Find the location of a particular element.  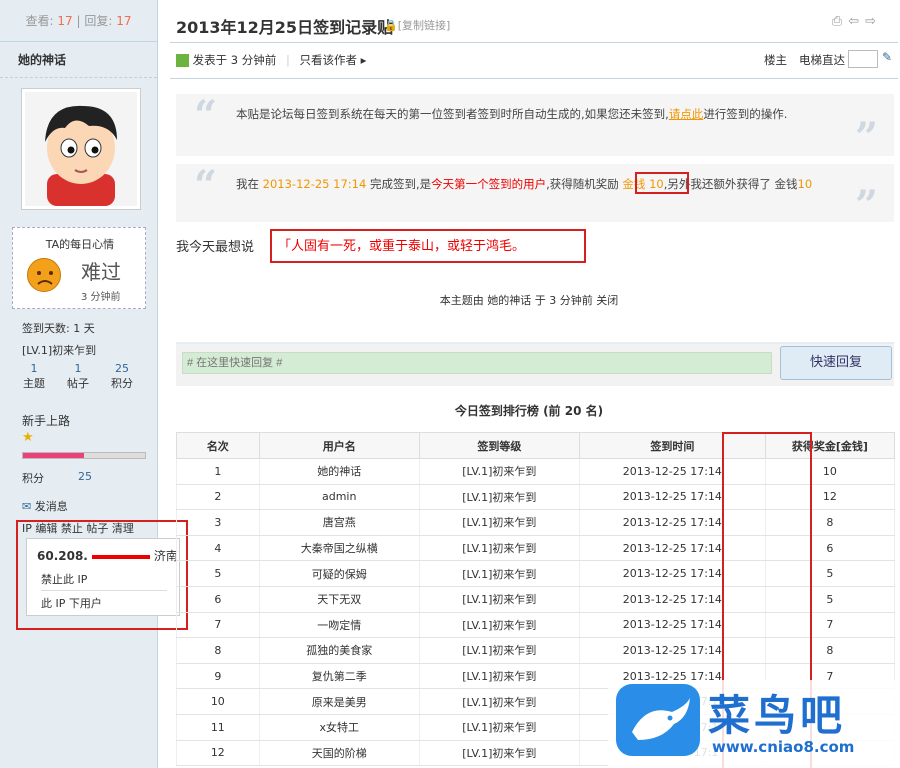

table-cell: 4 is located at coordinates (218, 548).